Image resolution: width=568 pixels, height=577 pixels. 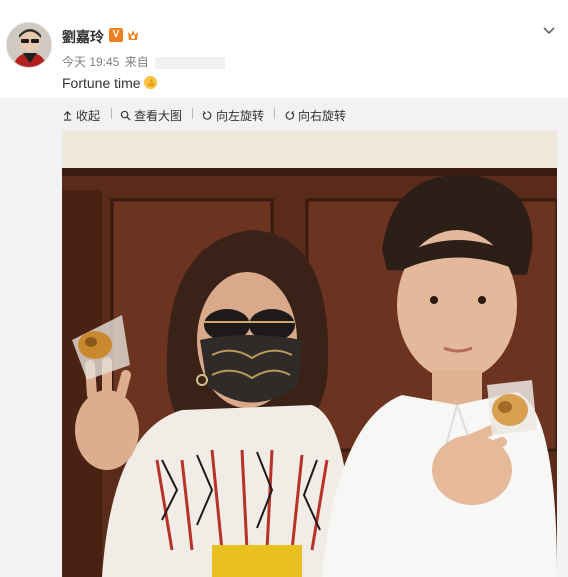 What do you see at coordinates (29, 45) in the screenshot?
I see `avatar` at bounding box center [29, 45].